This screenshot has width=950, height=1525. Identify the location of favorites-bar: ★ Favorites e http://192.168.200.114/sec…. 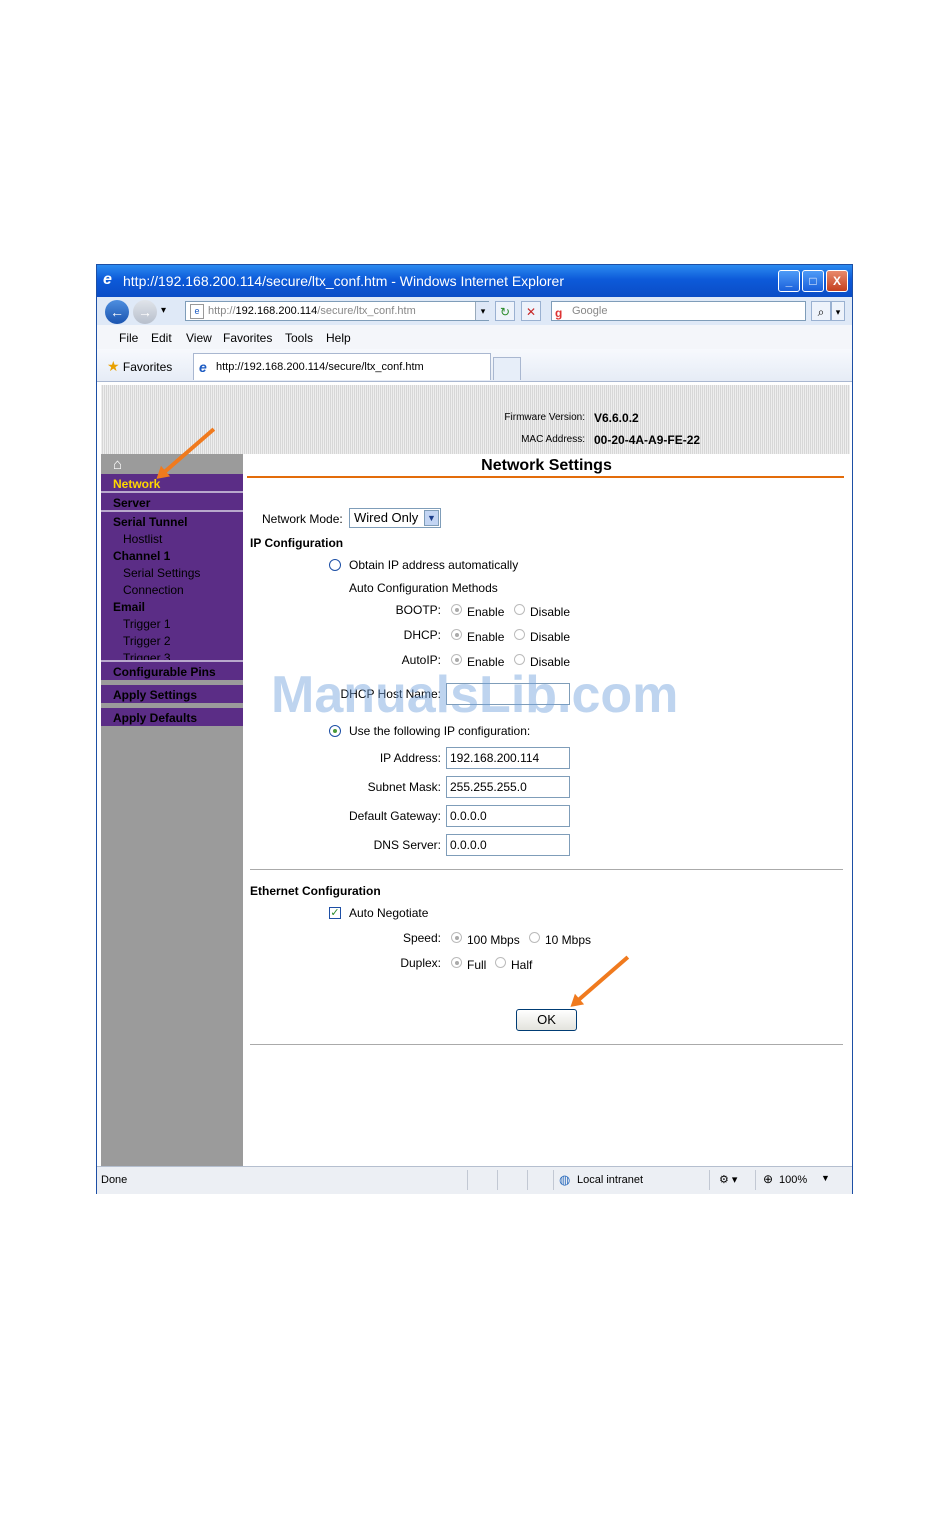
(474, 365).